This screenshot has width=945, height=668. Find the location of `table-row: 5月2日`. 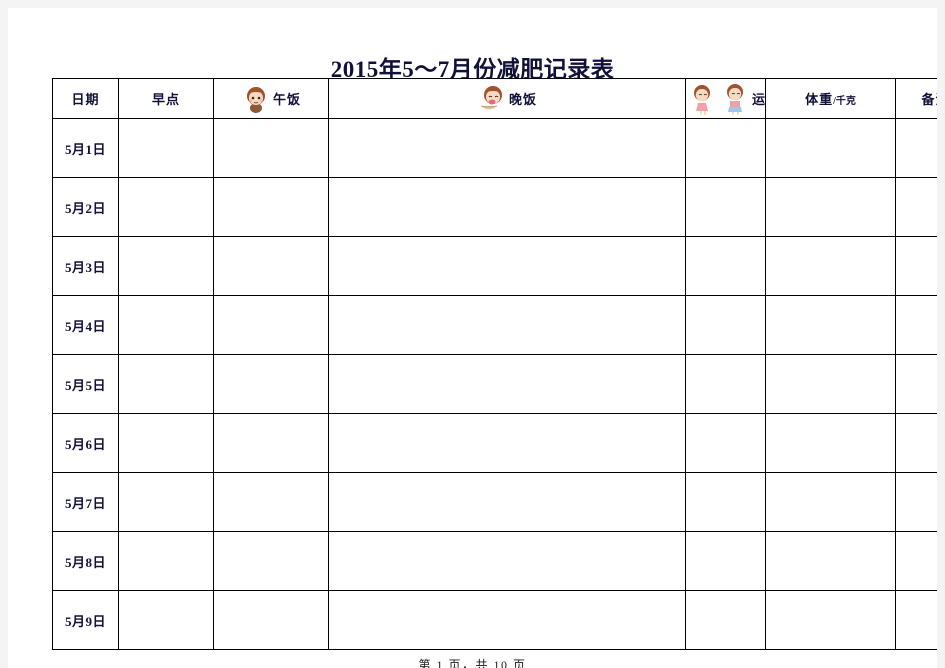

table-row: 5月2日 is located at coordinates (494, 207).